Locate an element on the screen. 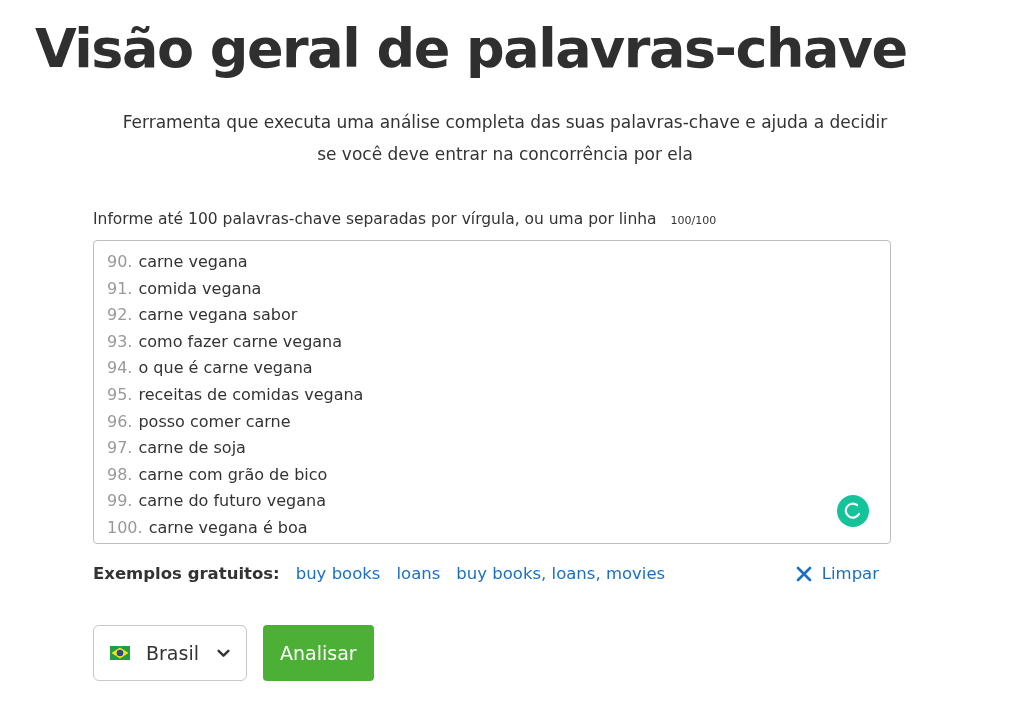  line-number: 91. is located at coordinates (120, 288).